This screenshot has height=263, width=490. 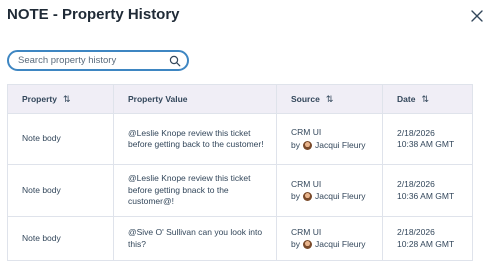 I want to click on dialog-title: NOTE - Property History, so click(x=93, y=14).